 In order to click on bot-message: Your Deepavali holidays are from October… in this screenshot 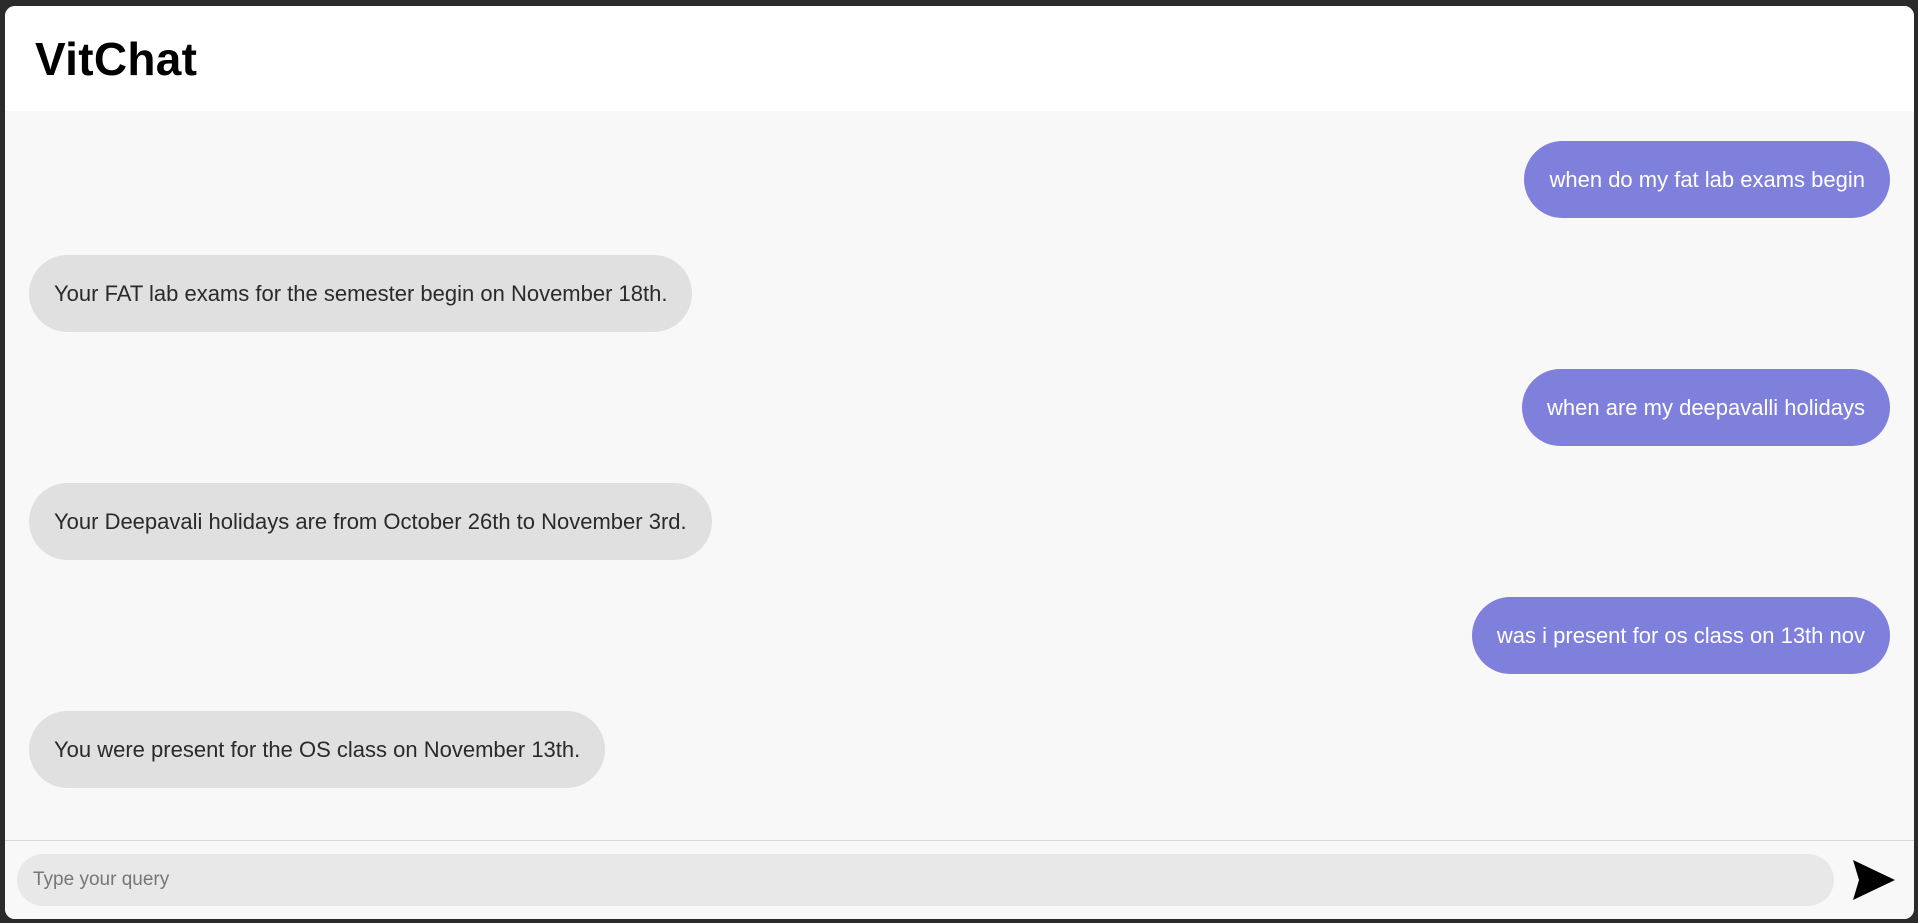, I will do `click(370, 521)`.